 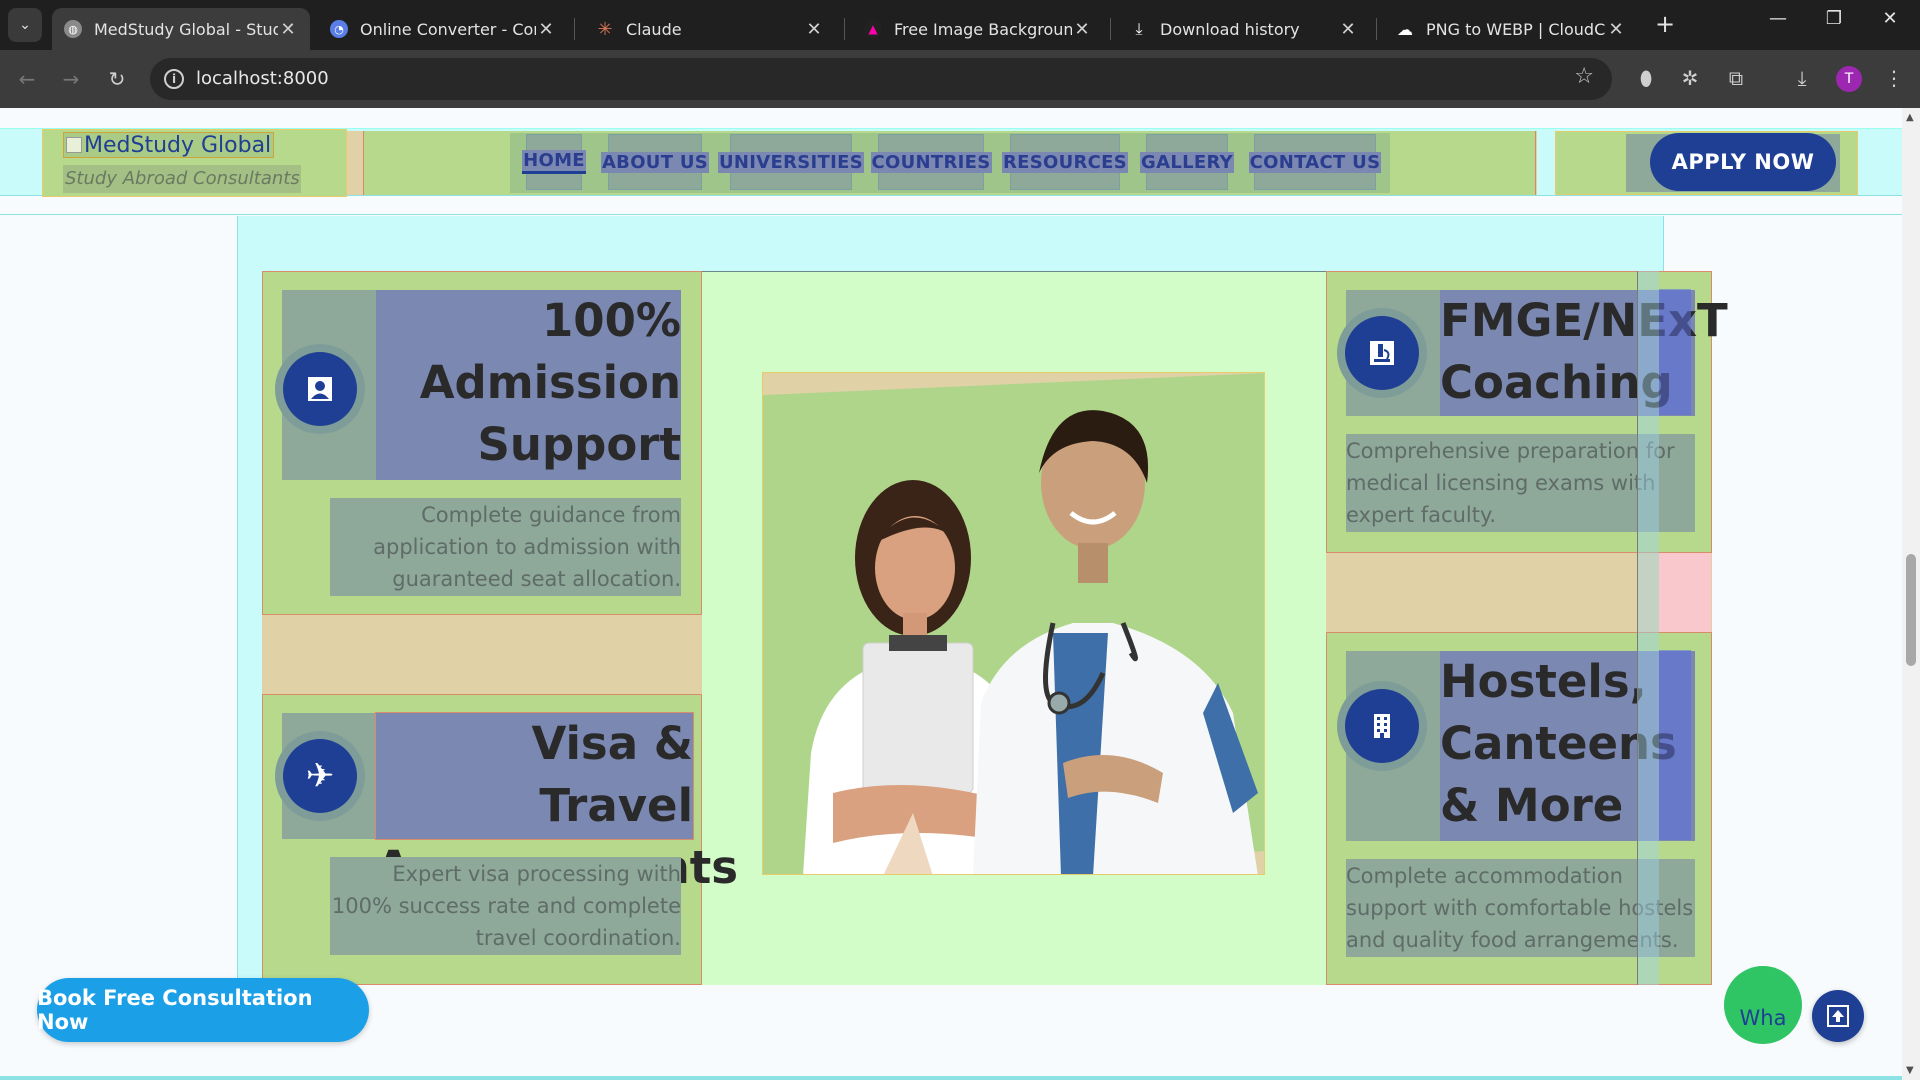 I want to click on browser-tab-converter: ◔ Online Converter - Convert ✕, so click(x=443, y=29).